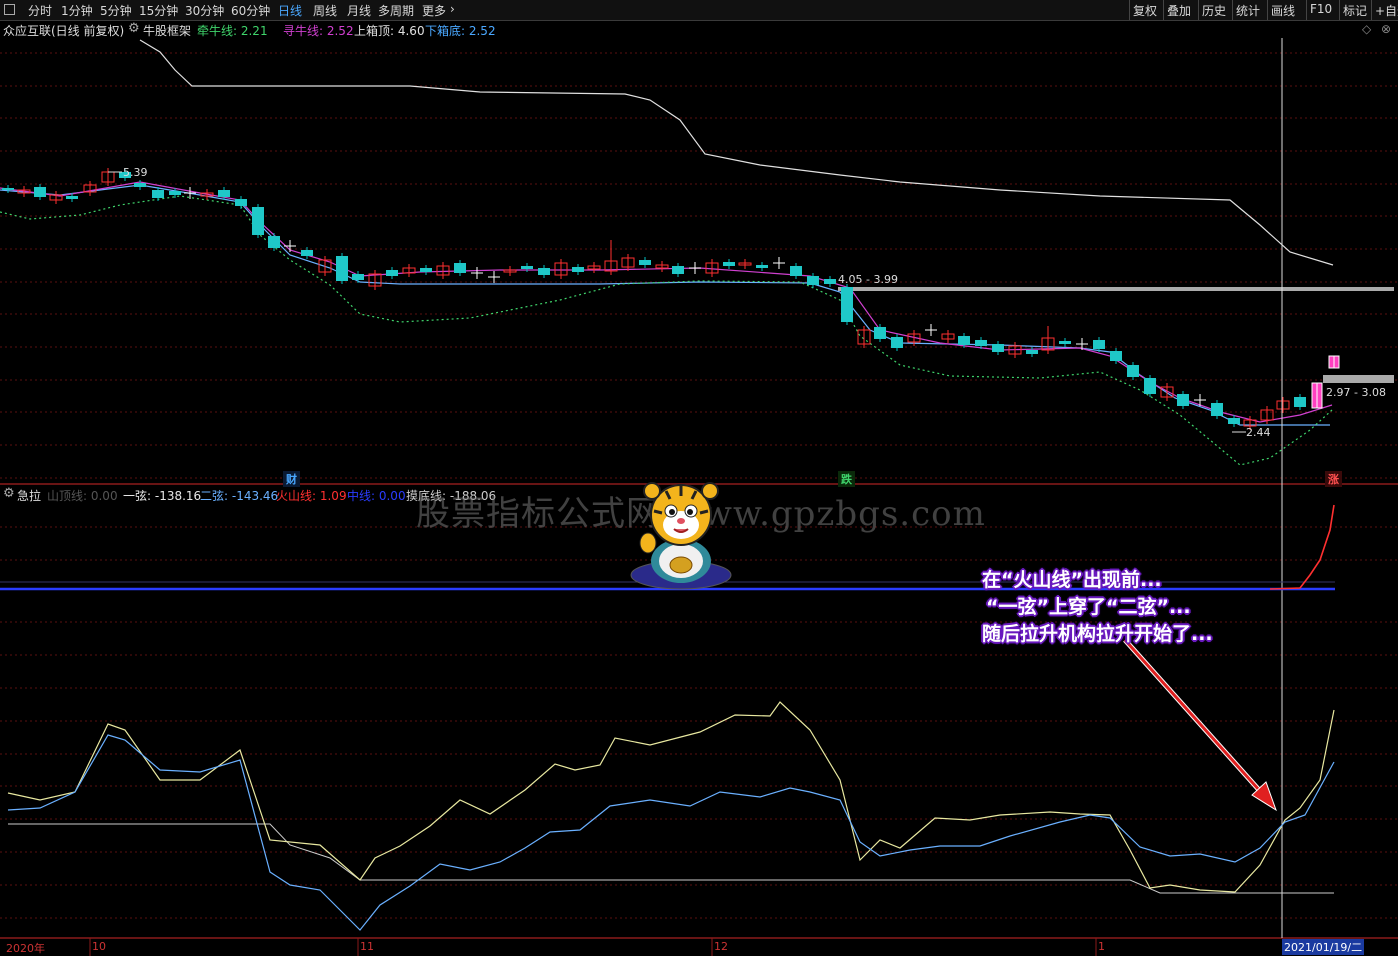  I want to click on low-price-label: 2.44, so click(1258, 432).